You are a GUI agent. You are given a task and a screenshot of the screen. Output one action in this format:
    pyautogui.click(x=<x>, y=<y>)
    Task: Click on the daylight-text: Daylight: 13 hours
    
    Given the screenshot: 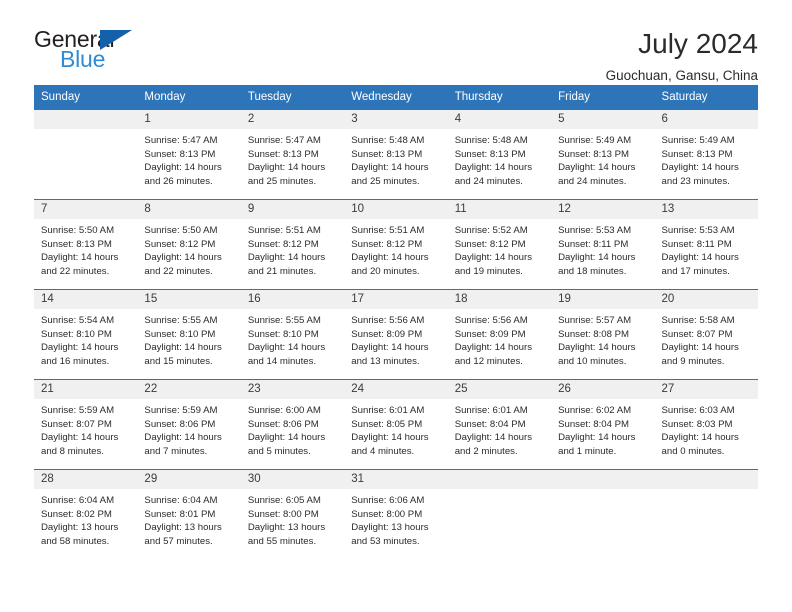 What is the action you would take?
    pyautogui.click(x=286, y=527)
    